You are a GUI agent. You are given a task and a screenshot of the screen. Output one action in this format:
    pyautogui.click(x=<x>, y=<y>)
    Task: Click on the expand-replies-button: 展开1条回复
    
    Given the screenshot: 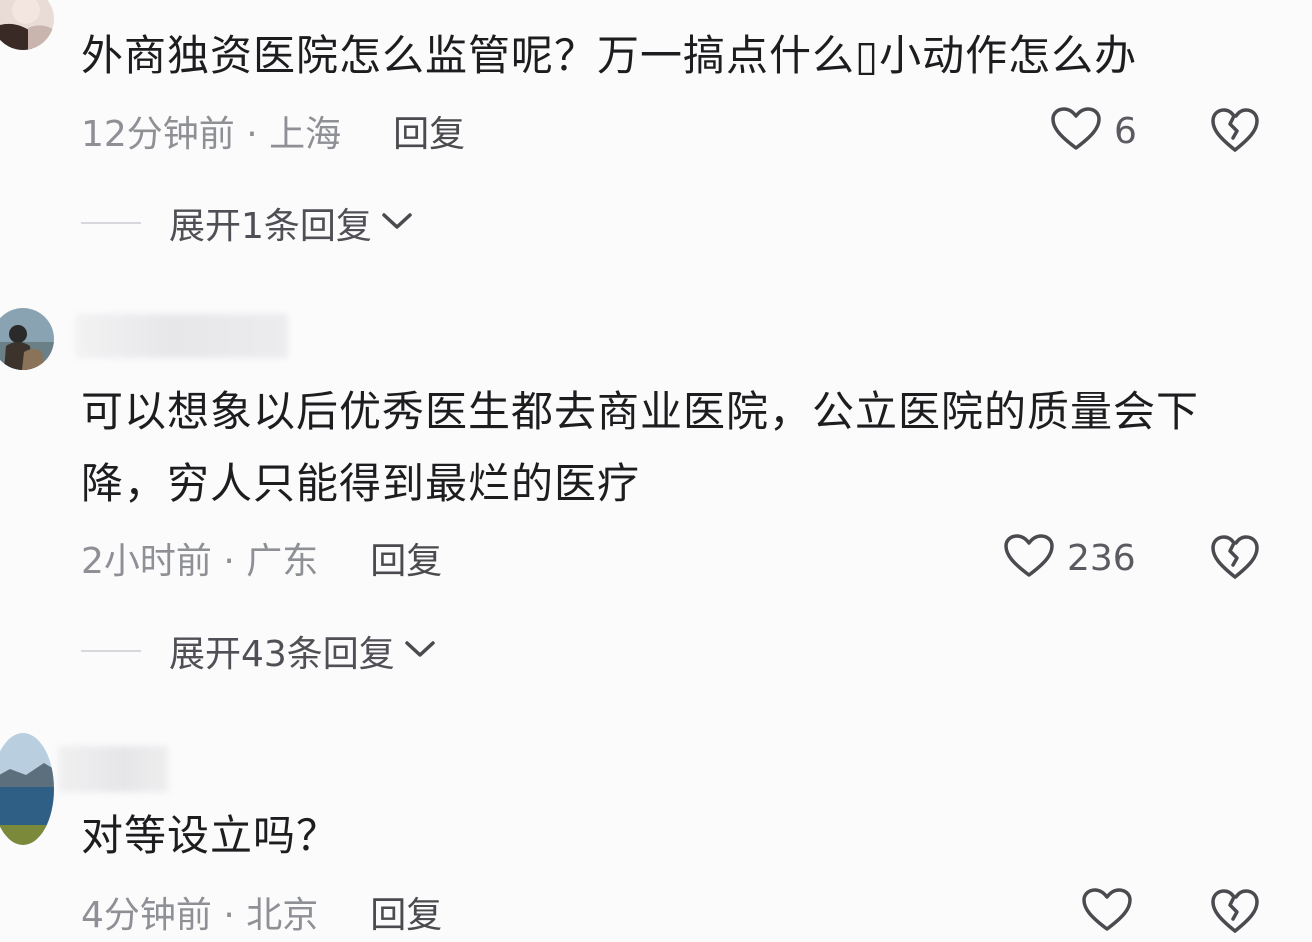 What is the action you would take?
    pyautogui.click(x=247, y=223)
    